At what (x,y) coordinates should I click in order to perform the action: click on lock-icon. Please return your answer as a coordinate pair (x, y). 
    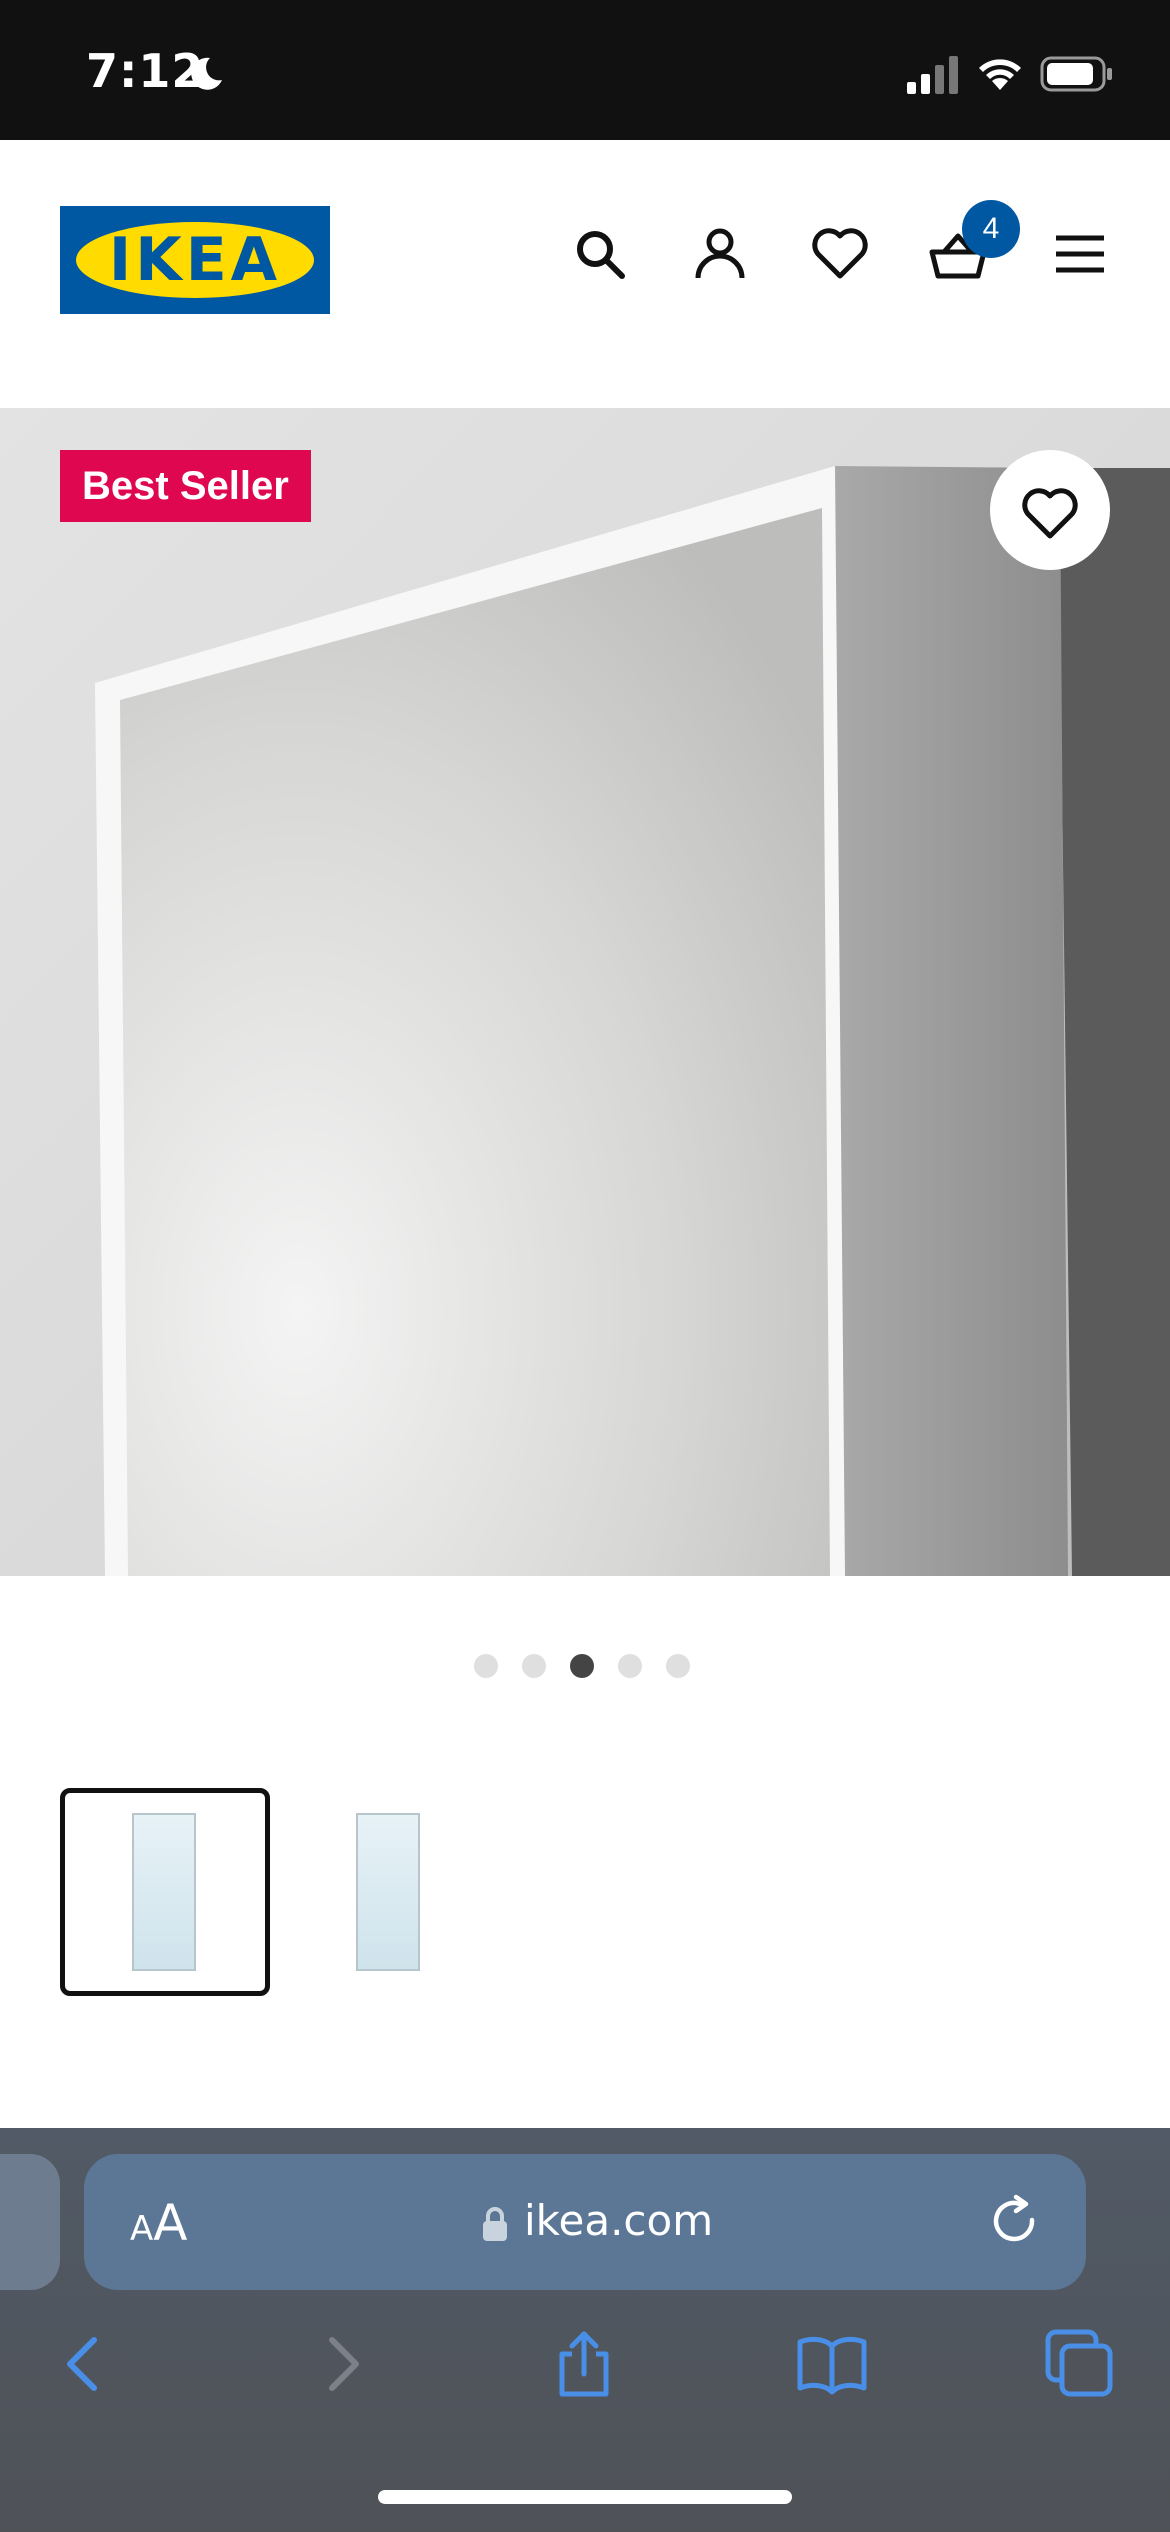
    Looking at the image, I should click on (495, 2224).